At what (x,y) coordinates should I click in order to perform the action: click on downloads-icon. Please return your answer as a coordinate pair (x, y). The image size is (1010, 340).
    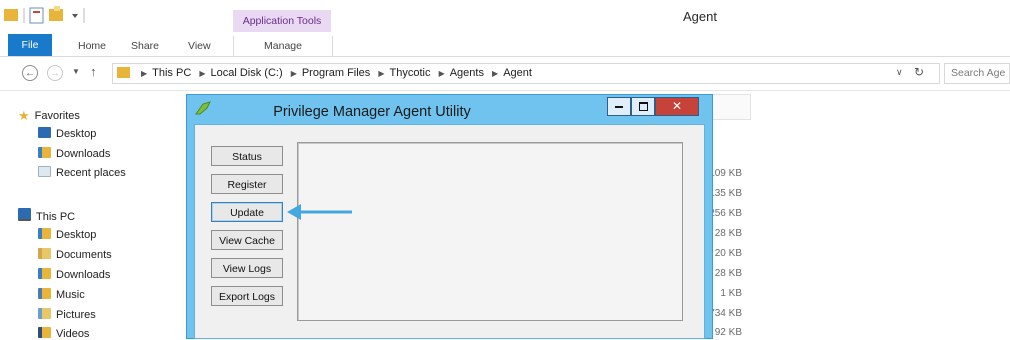
    Looking at the image, I should click on (44, 152).